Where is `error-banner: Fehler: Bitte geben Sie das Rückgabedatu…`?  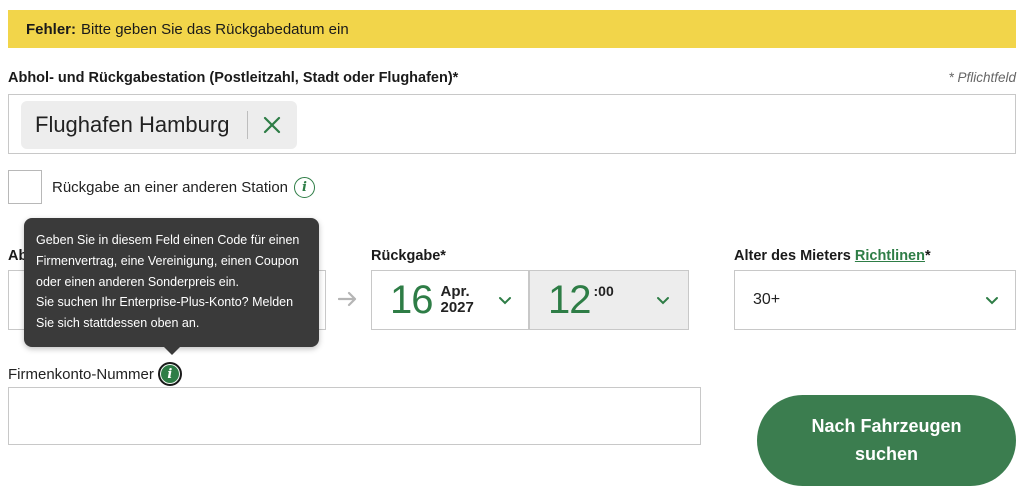
error-banner: Fehler: Bitte geben Sie das Rückgabedatu… is located at coordinates (512, 29).